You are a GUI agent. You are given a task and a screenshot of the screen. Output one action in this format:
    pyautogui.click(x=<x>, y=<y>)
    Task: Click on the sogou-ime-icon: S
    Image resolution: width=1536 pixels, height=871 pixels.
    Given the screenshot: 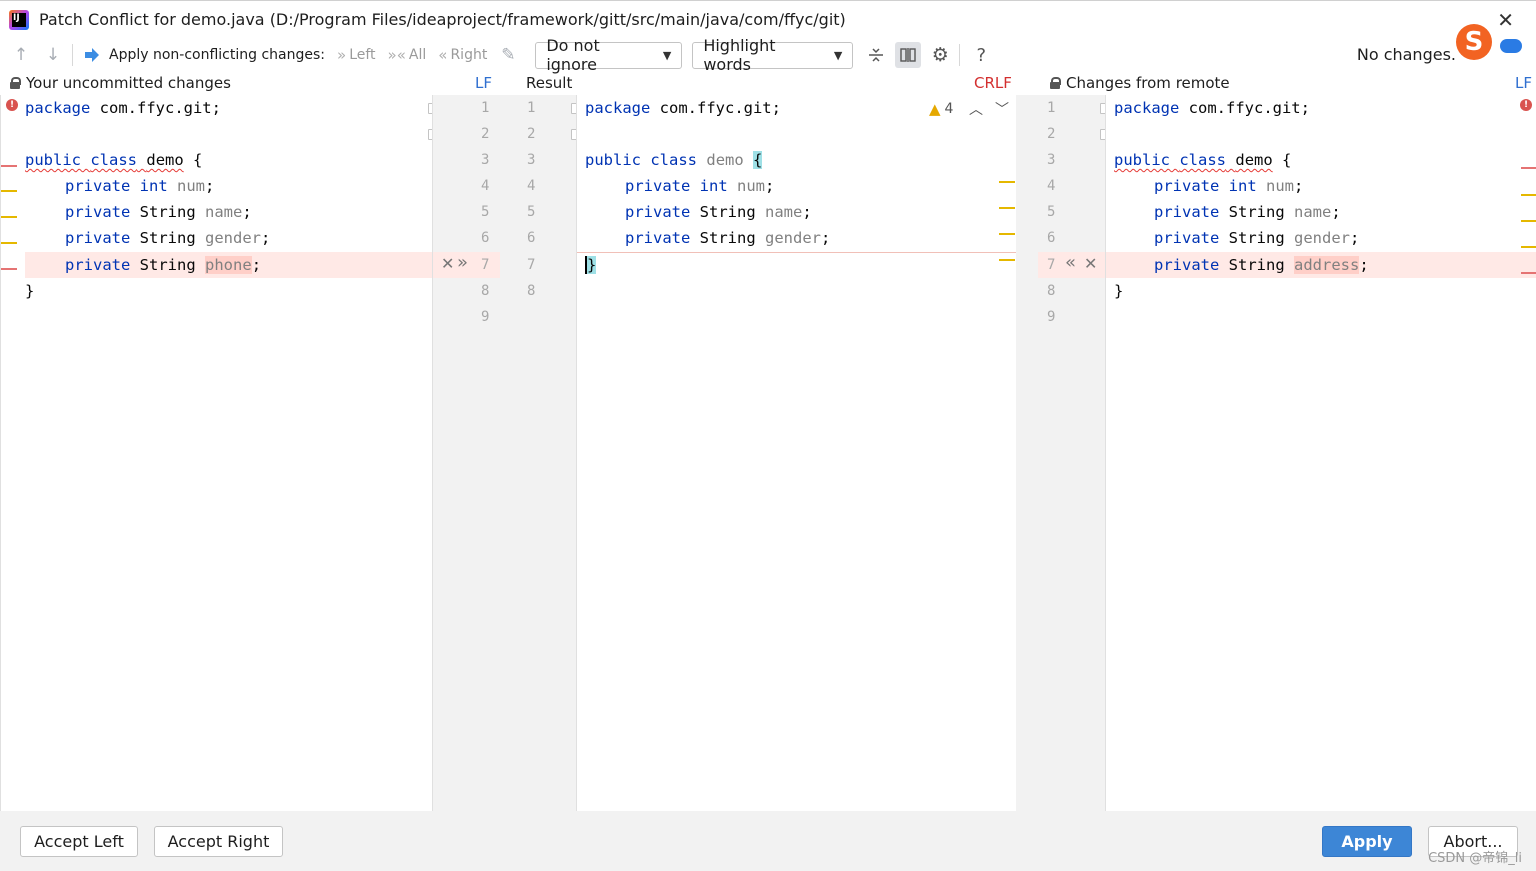 What is the action you would take?
    pyautogui.click(x=1474, y=42)
    